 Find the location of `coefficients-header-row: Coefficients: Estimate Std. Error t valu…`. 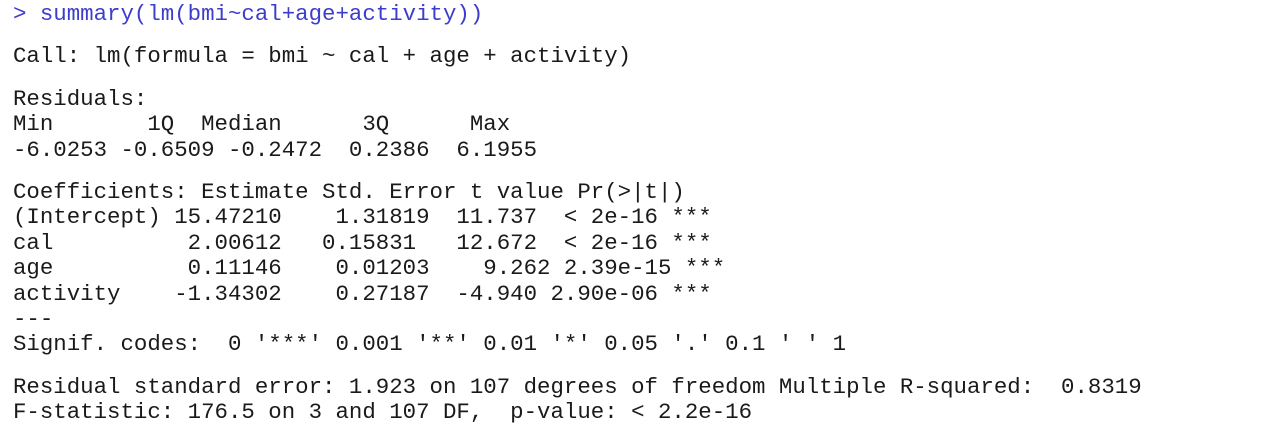

coefficients-header-row: Coefficients: Estimate Std. Error t valu… is located at coordinates (349, 192).